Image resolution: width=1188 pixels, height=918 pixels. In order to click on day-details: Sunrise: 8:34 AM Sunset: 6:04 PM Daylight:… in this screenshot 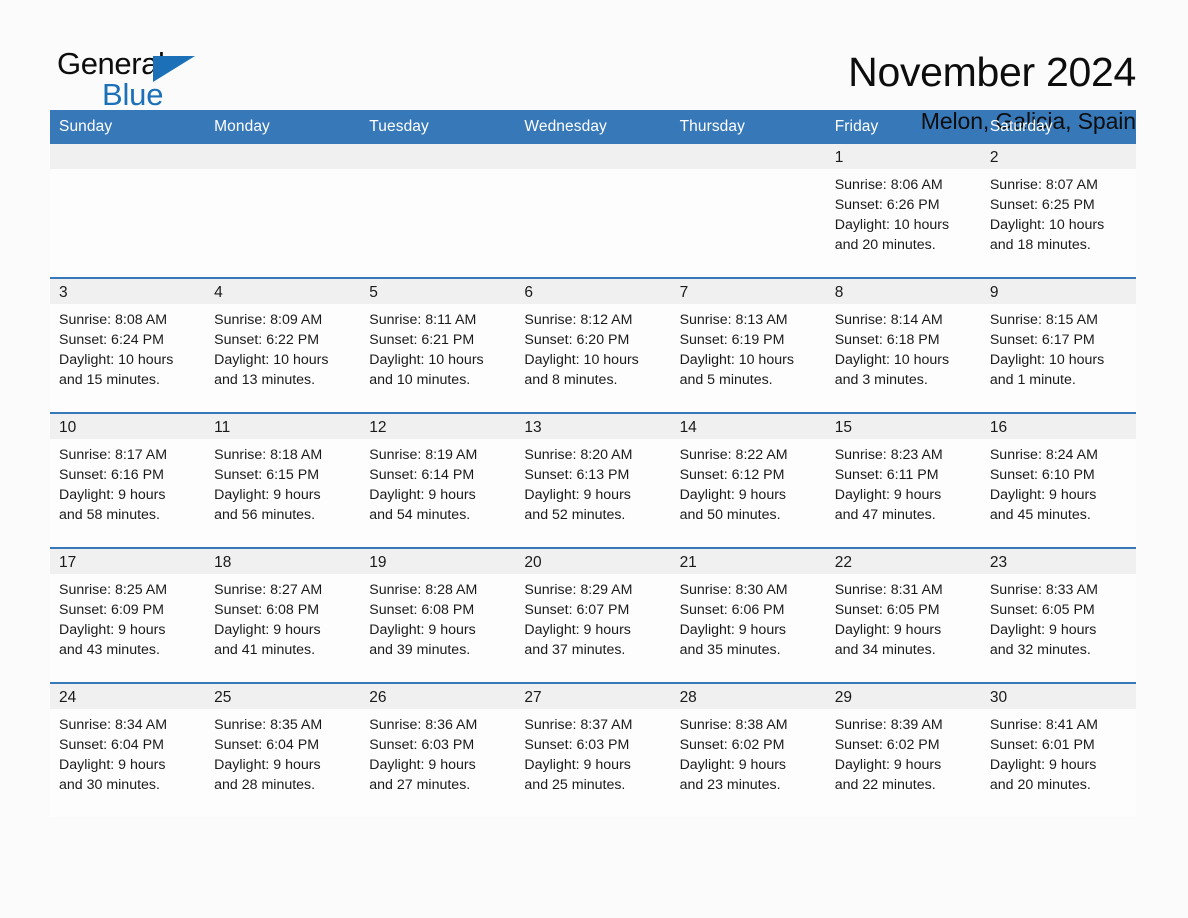, I will do `click(127, 752)`.